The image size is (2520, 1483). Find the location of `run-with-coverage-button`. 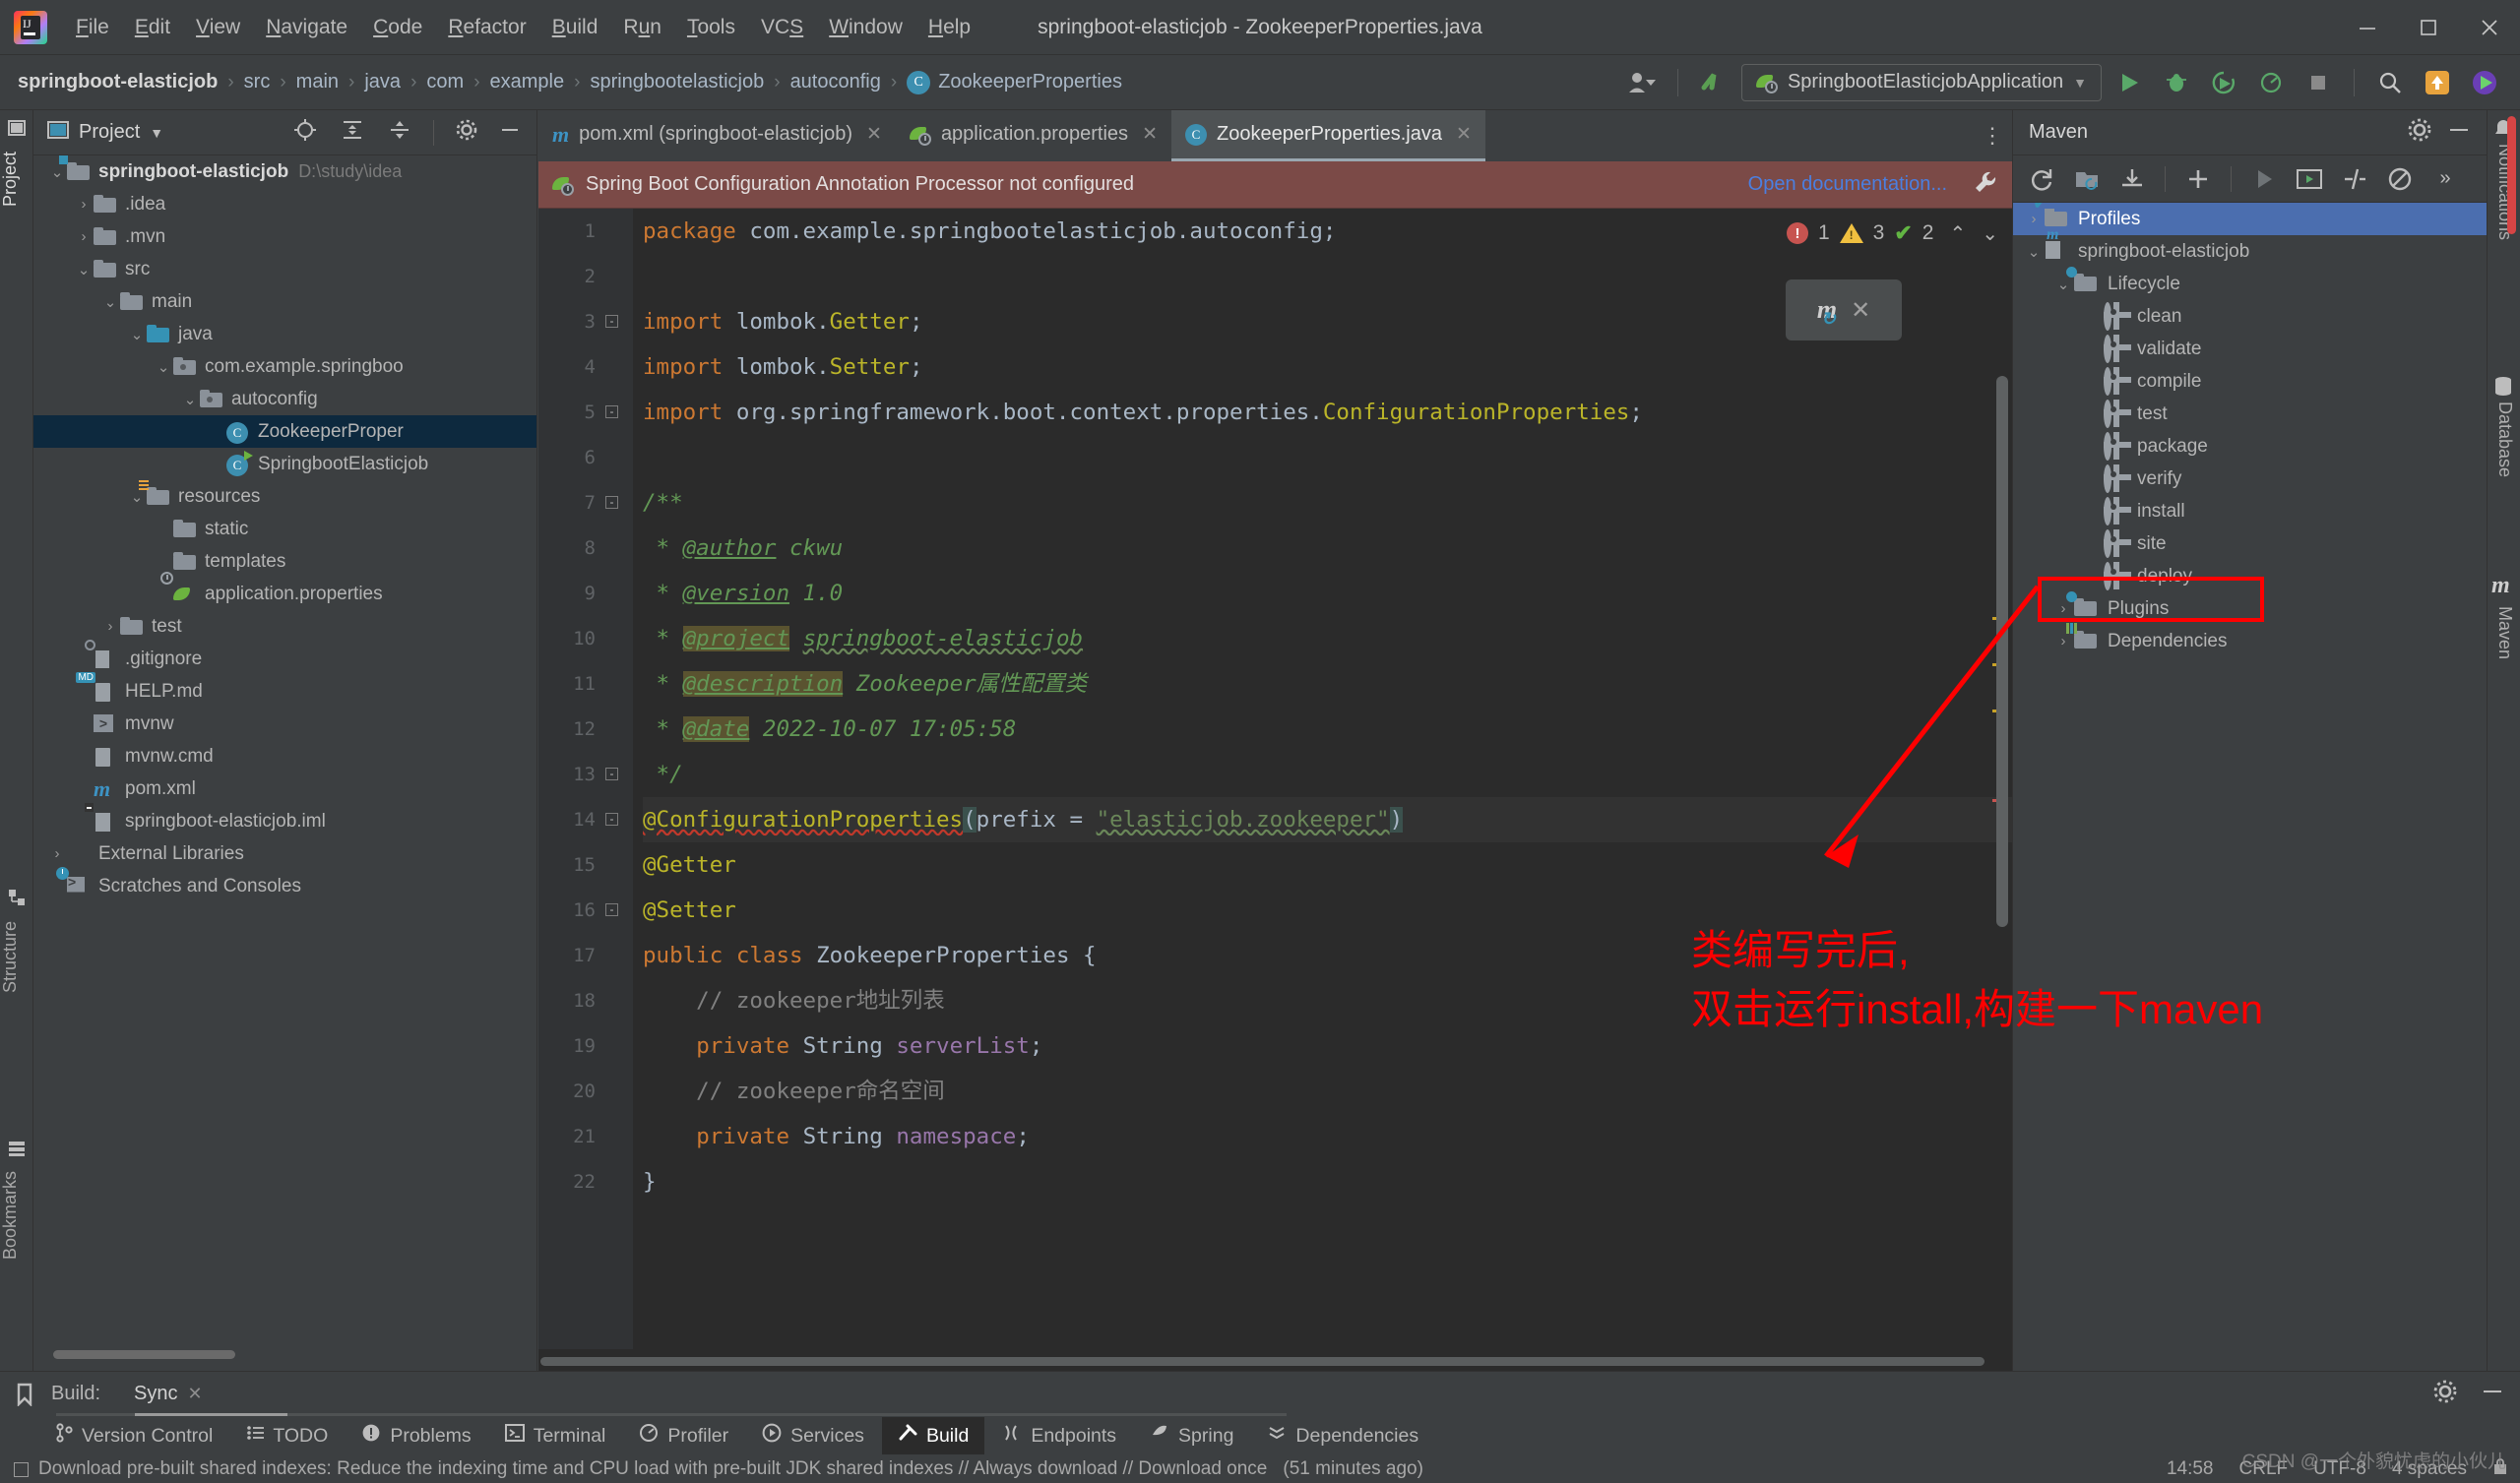

run-with-coverage-button is located at coordinates (2223, 82).